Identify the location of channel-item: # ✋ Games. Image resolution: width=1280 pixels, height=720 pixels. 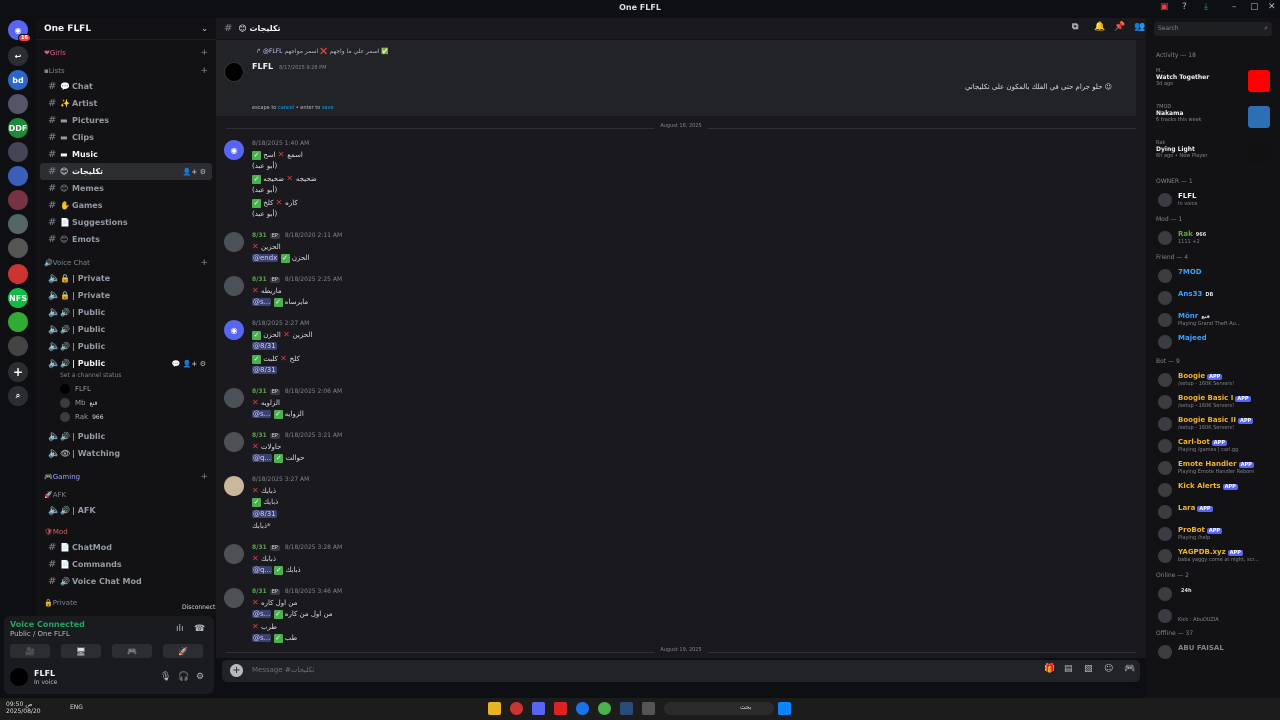
(126, 205).